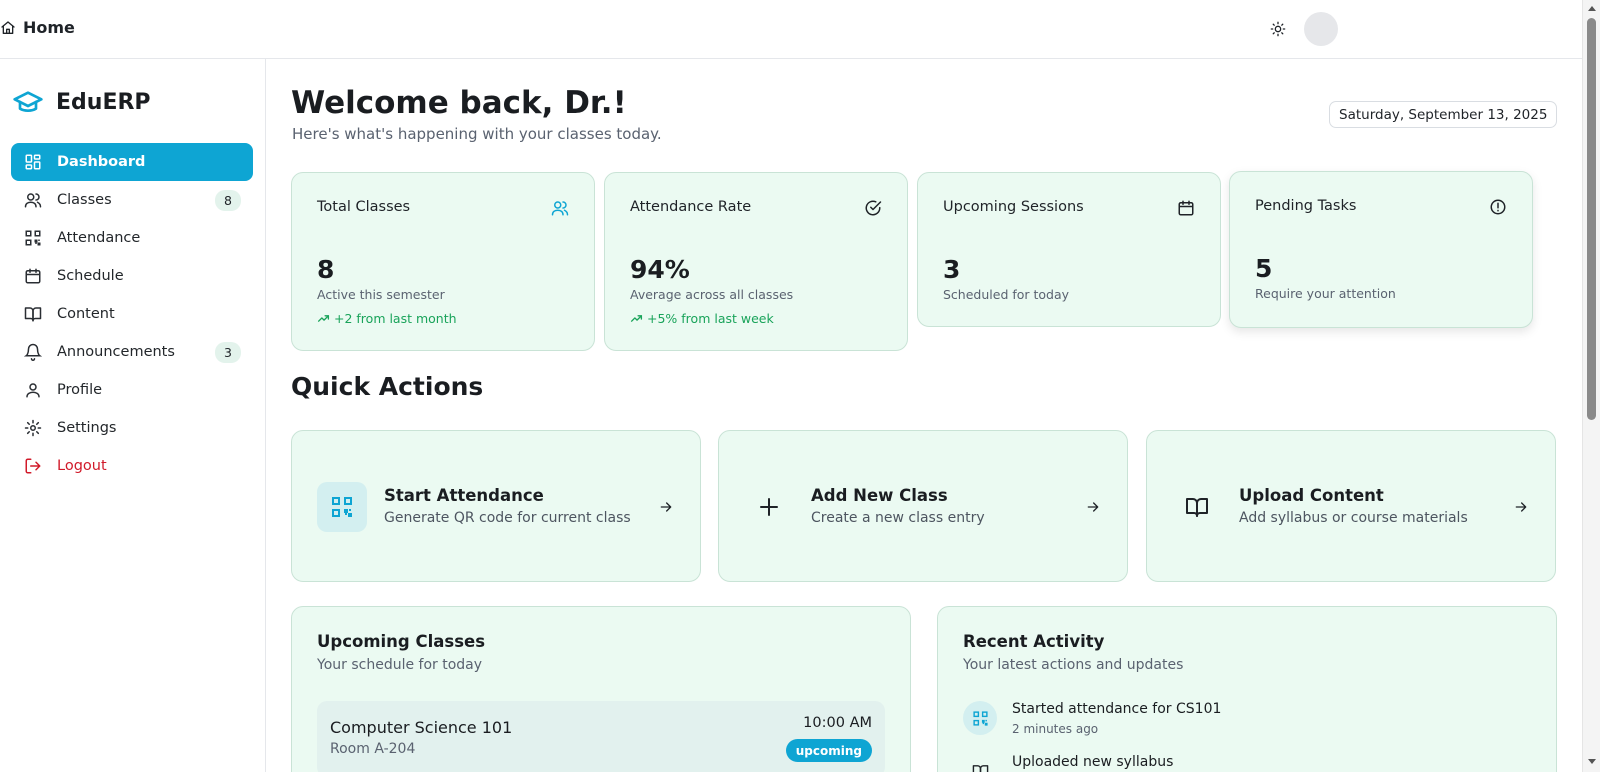 Image resolution: width=1600 pixels, height=772 pixels. I want to click on sidebar-item-classes: Classes 8, so click(132, 200).